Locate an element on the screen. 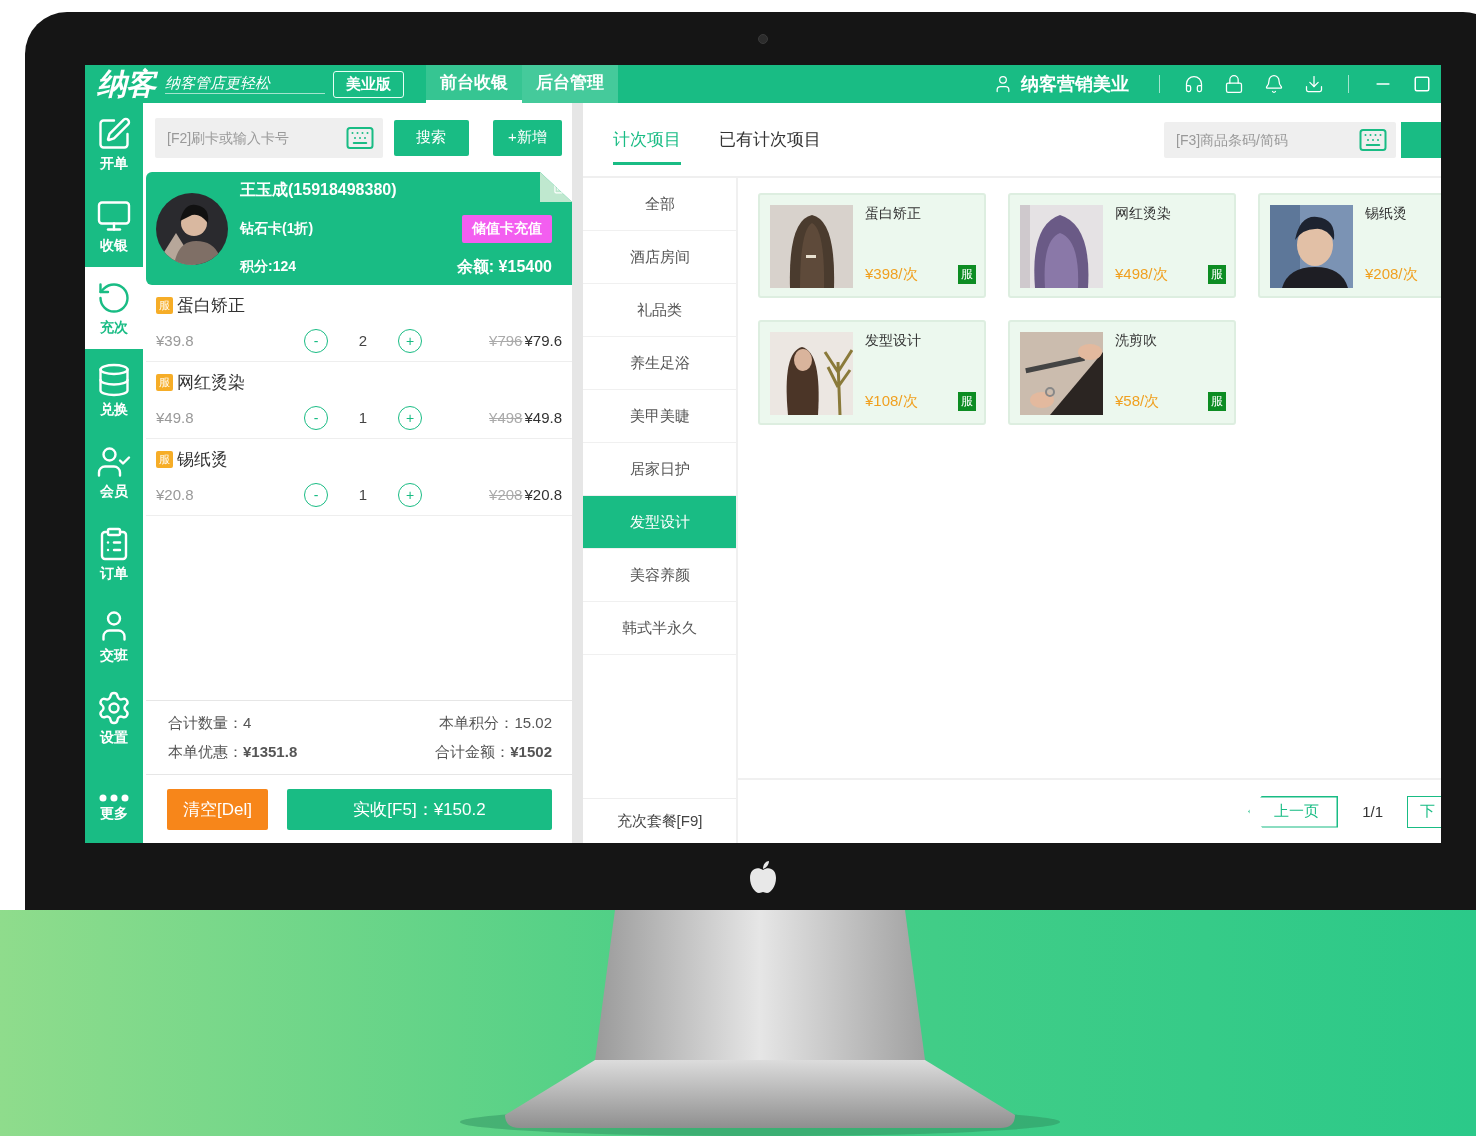  sidebar-item: 收银 is located at coordinates (114, 226).